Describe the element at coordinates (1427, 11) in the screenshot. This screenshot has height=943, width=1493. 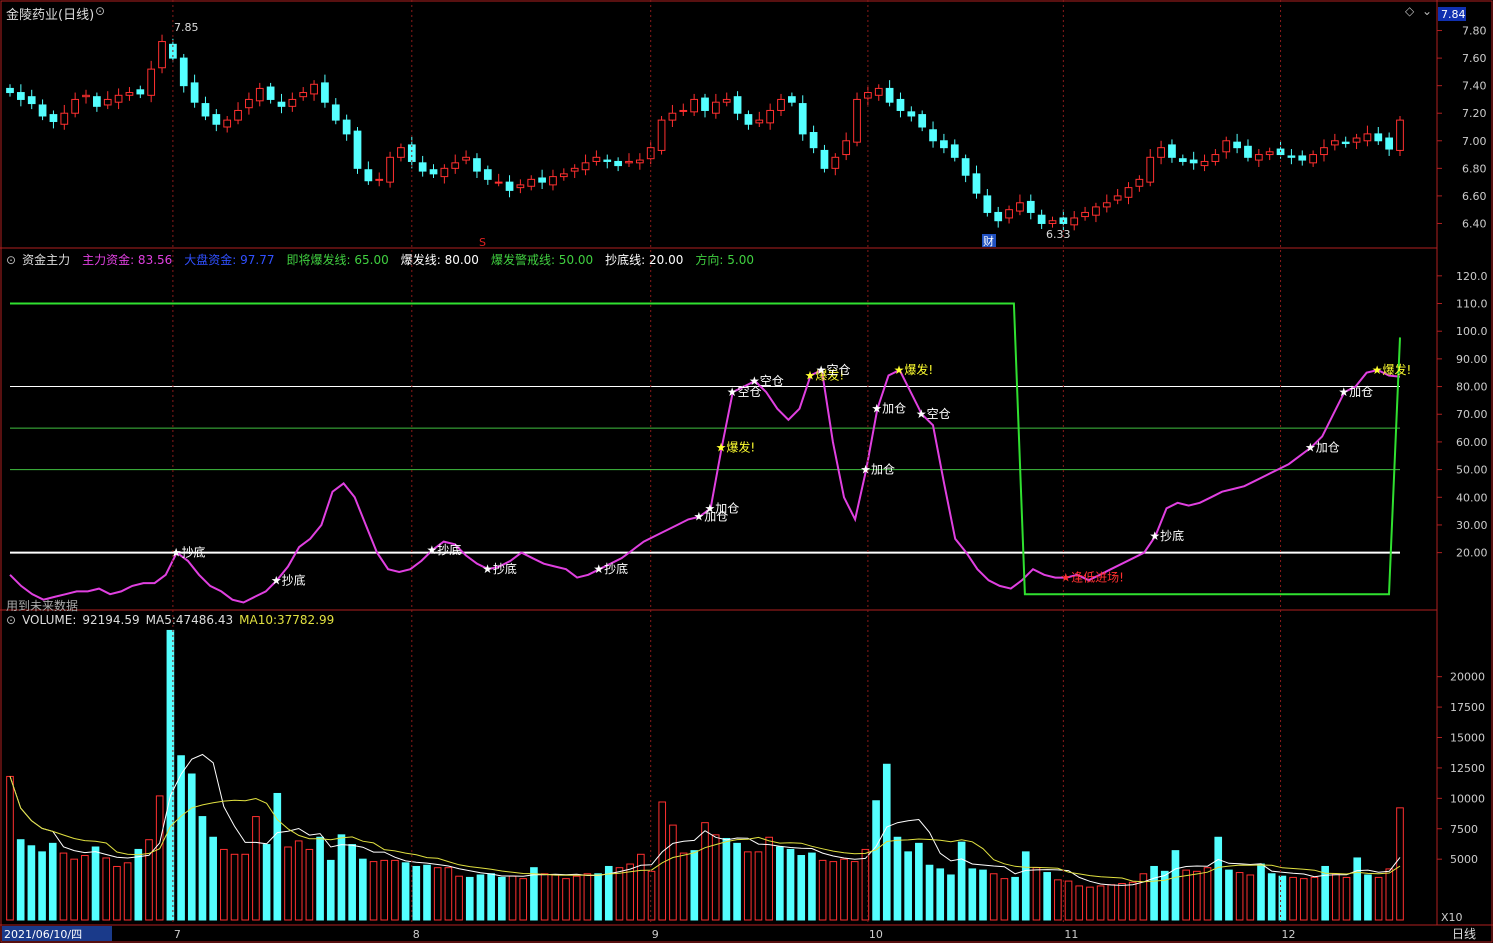
I see `menu-chevron-icon: ⌄` at that location.